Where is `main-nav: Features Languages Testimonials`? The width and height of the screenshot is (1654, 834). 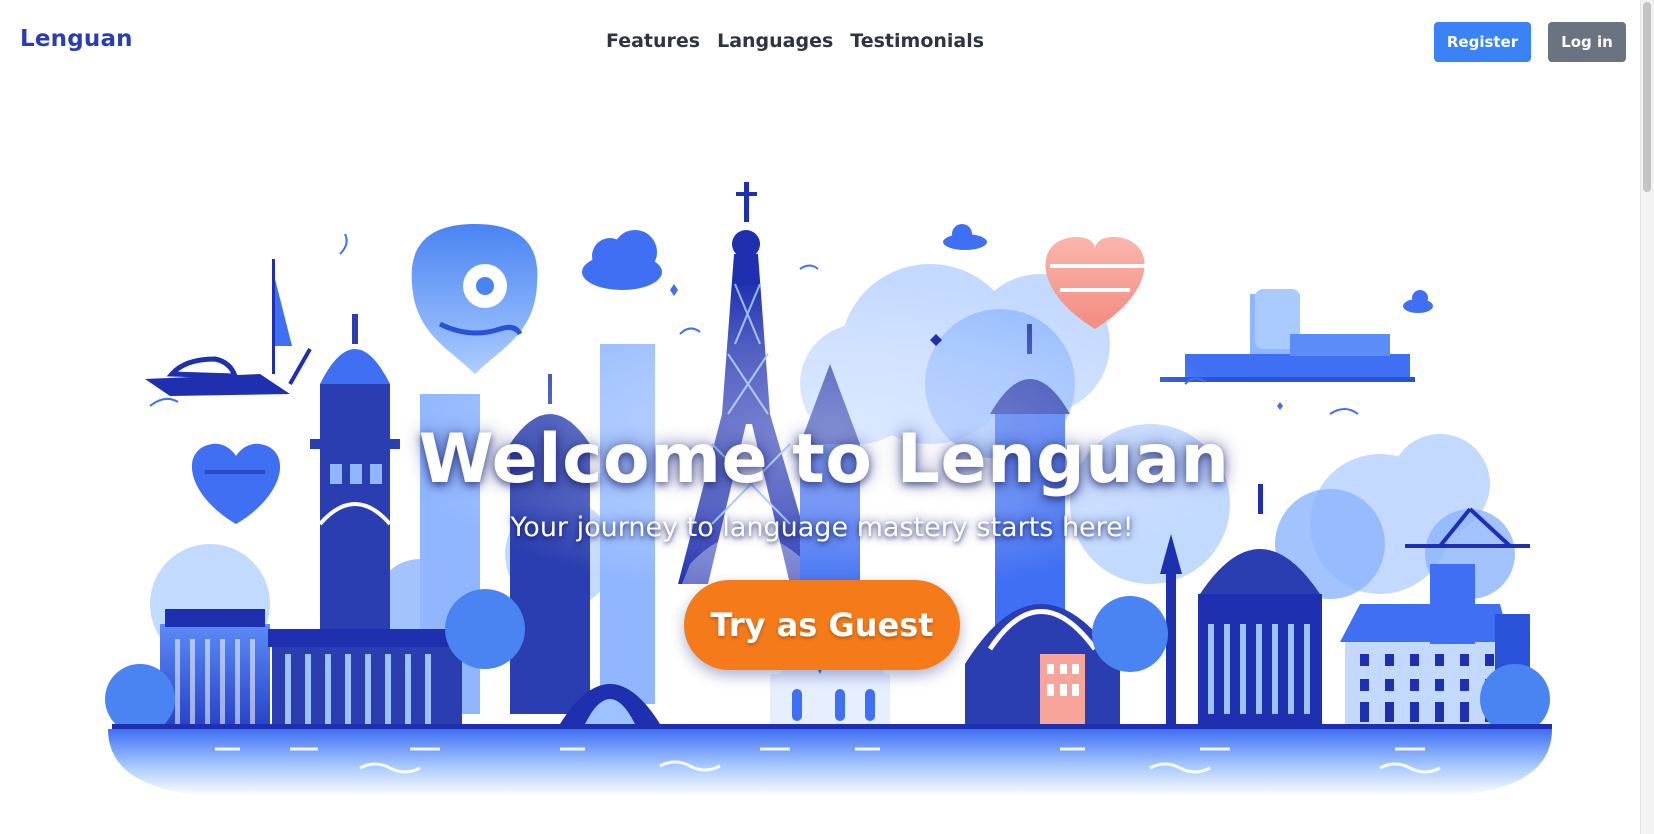
main-nav: Features Languages Testimonials is located at coordinates (795, 41).